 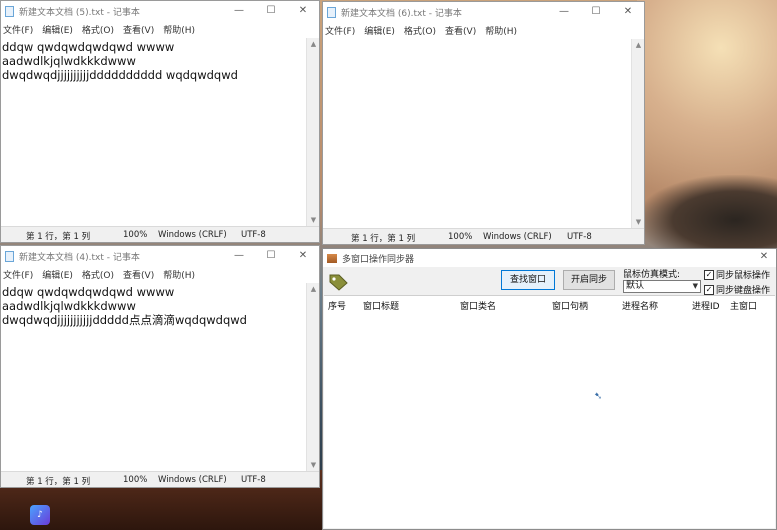 What do you see at coordinates (652, 275) in the screenshot?
I see `mouse-mode-label: 鼠标仿真模式:` at bounding box center [652, 275].